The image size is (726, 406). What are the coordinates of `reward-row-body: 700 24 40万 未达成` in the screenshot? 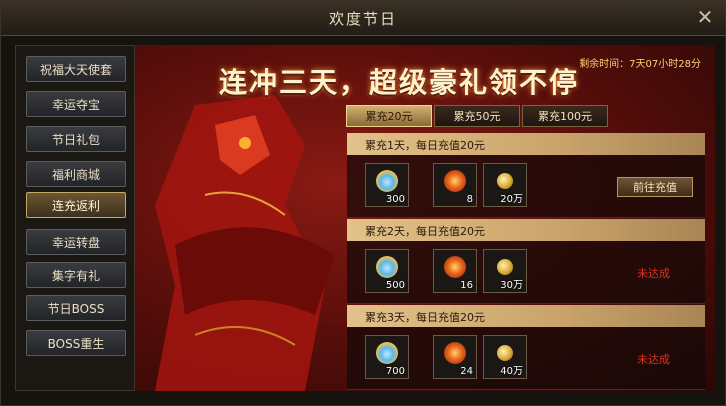 It's located at (526, 358).